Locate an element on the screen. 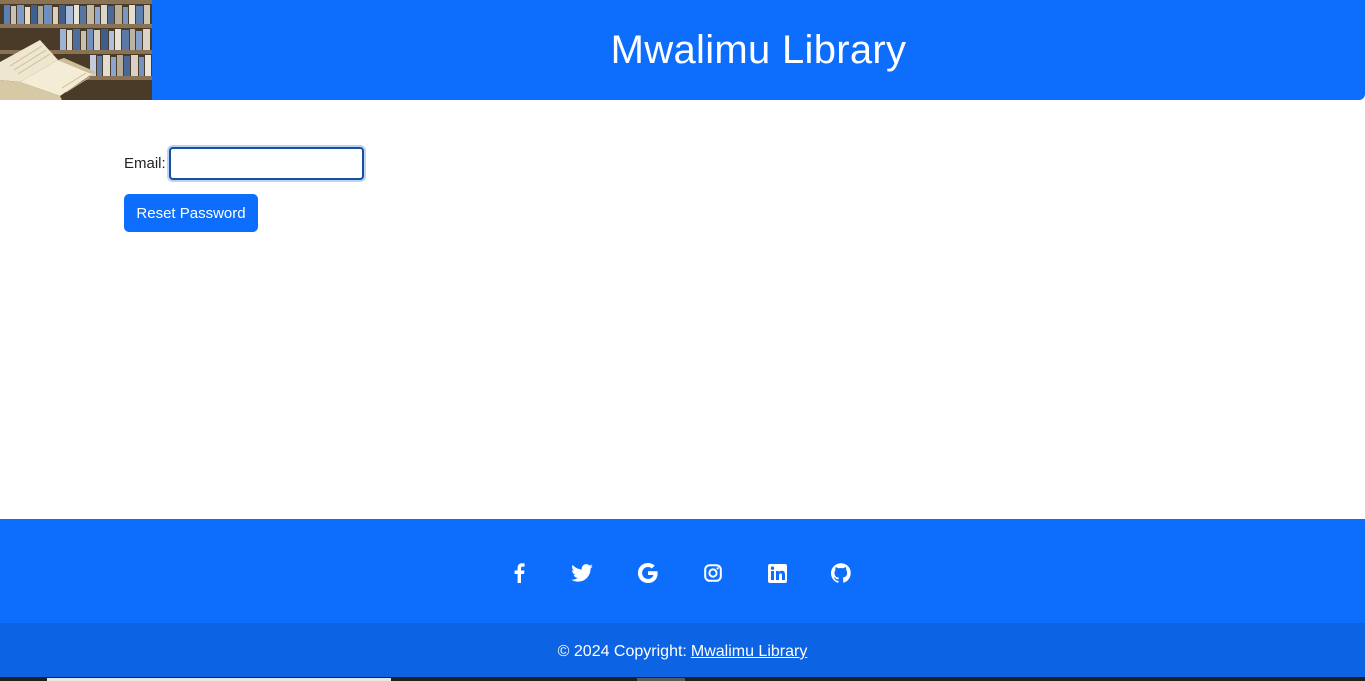  email-row: Email: is located at coordinates (244, 163).